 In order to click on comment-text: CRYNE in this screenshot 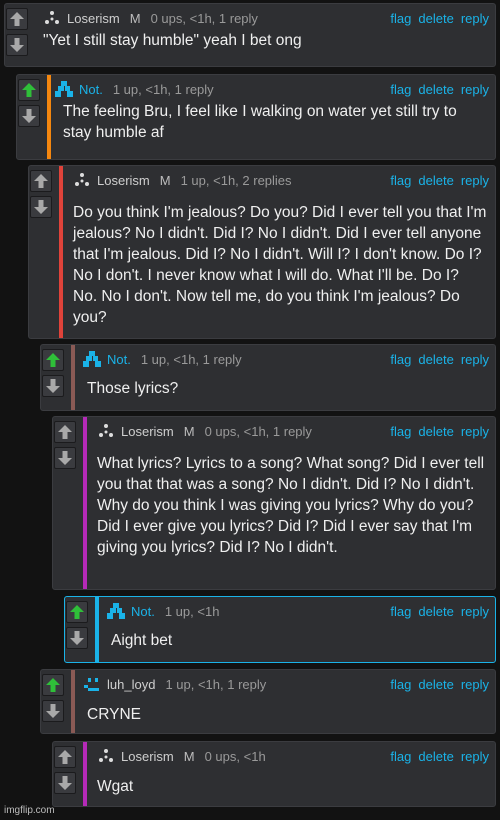, I will do `click(114, 714)`.